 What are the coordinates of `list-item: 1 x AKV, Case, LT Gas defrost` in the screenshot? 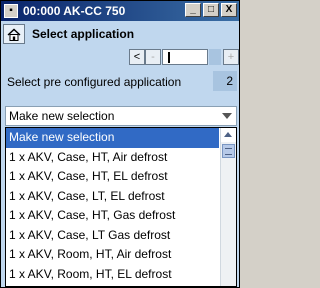 It's located at (112, 236).